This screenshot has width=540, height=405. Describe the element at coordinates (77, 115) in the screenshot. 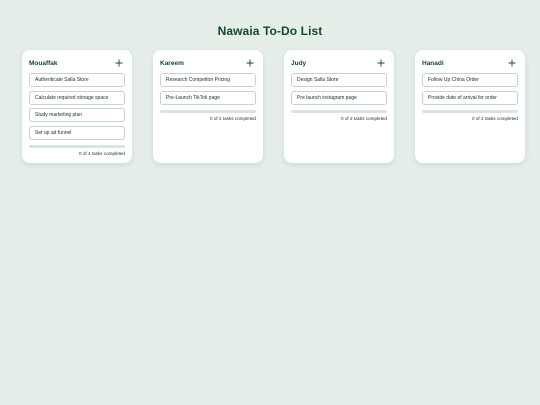

I see `task-item: Study marketing plan` at that location.